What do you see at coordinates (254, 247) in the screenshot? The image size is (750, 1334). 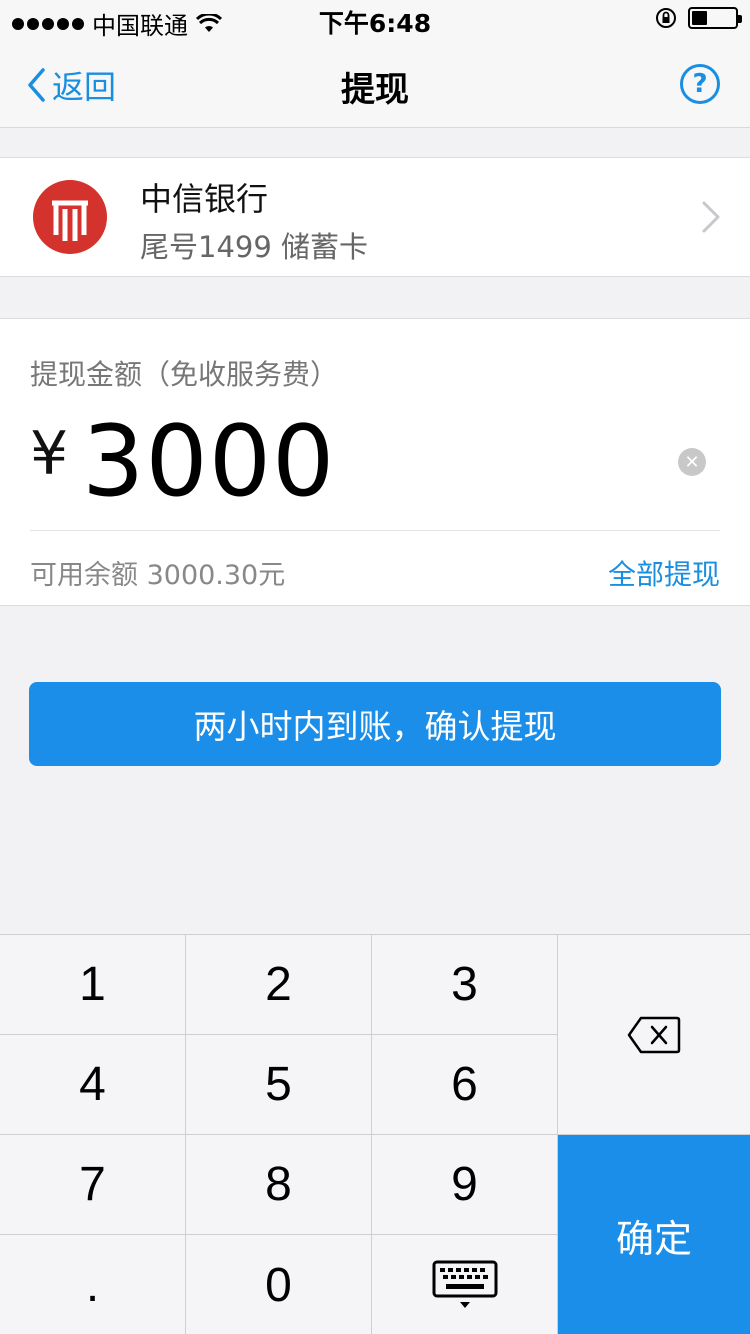 I see `bank-card-info: 尾号1499 储蓄卡` at bounding box center [254, 247].